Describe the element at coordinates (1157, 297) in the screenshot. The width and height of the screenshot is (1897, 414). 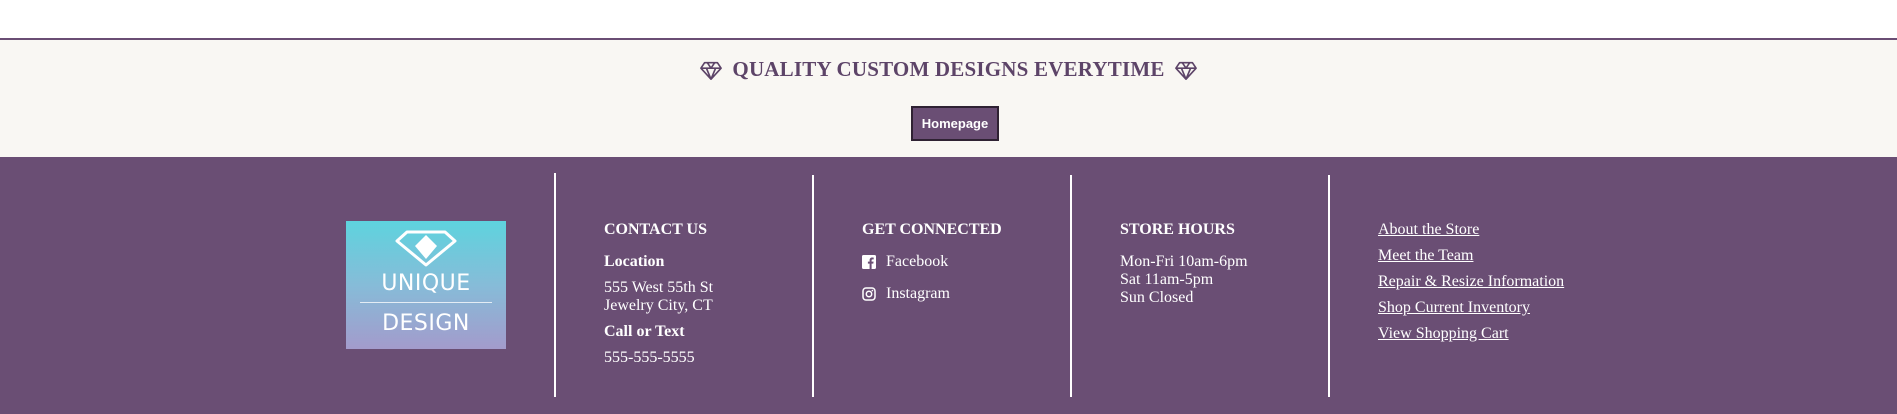
I see `hours-sunday: Sun Closed` at that location.